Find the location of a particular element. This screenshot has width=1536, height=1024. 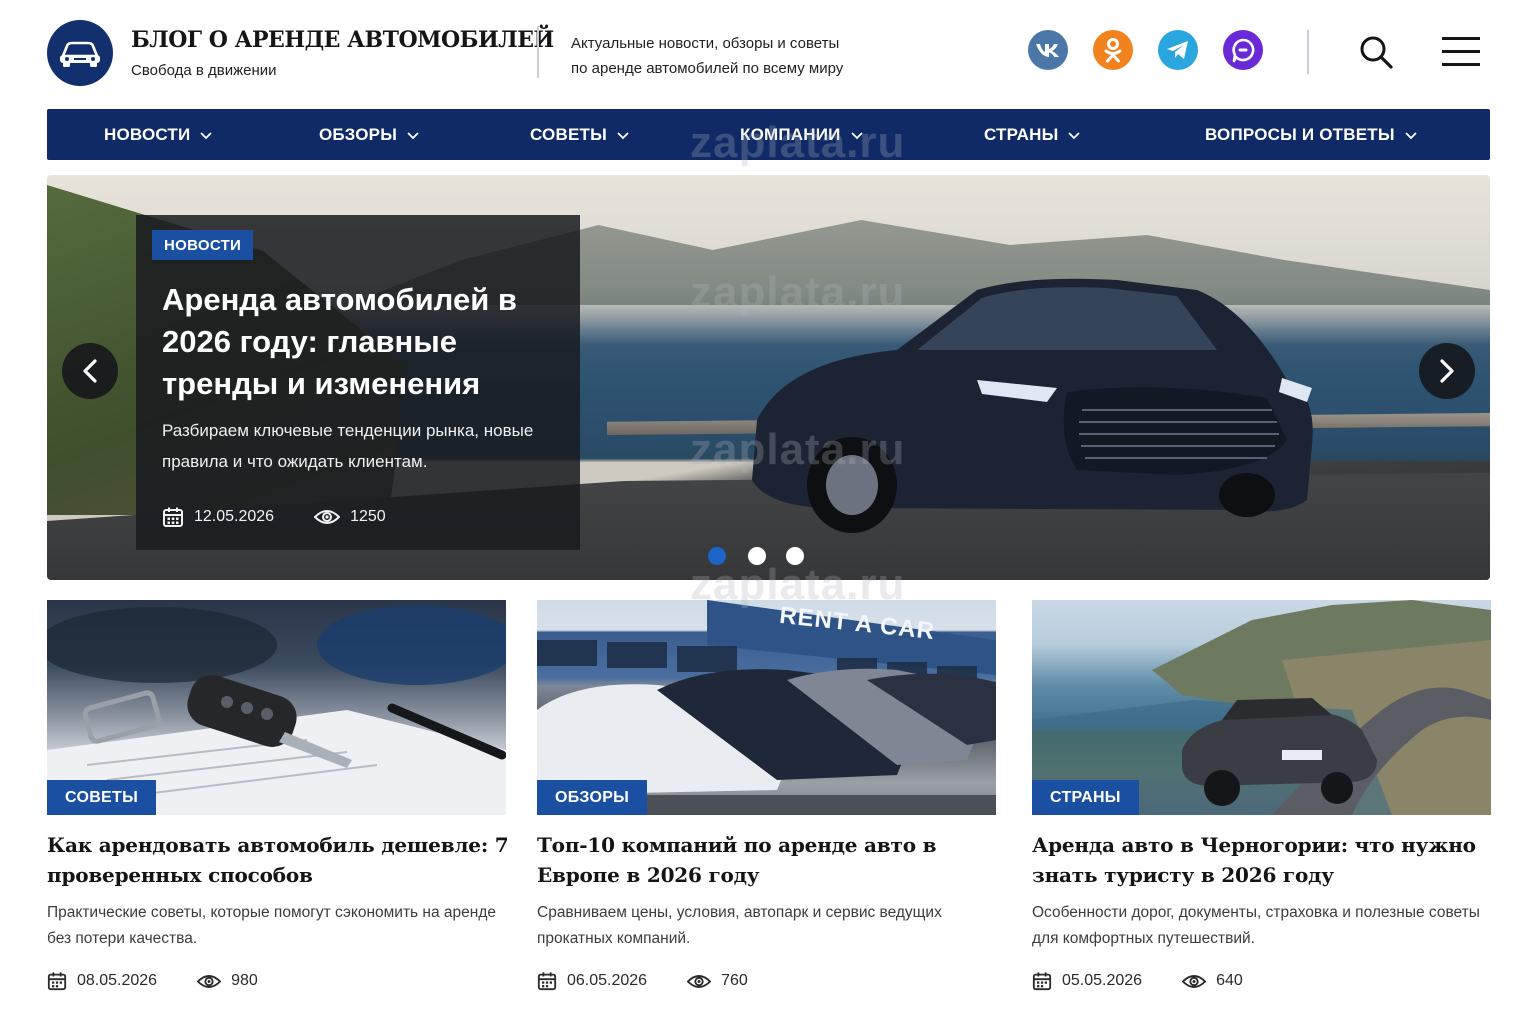

car-logo-icon is located at coordinates (80, 54).